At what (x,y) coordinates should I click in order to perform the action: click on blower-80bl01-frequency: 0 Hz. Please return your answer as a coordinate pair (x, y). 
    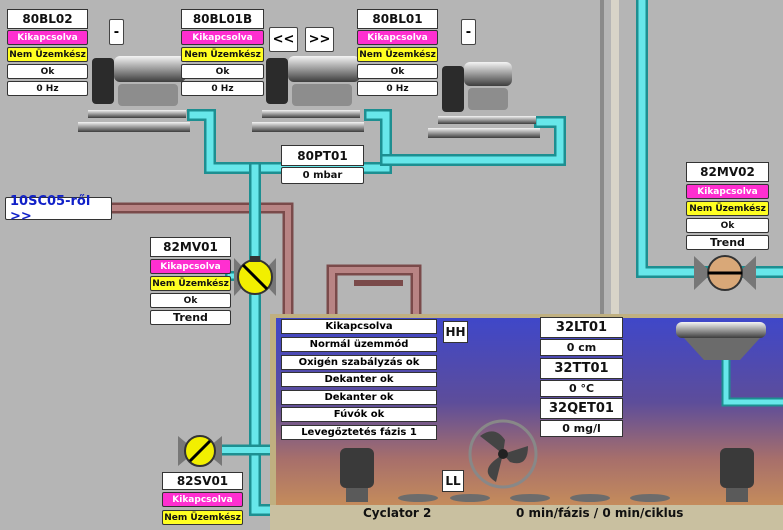
    Looking at the image, I should click on (397, 88).